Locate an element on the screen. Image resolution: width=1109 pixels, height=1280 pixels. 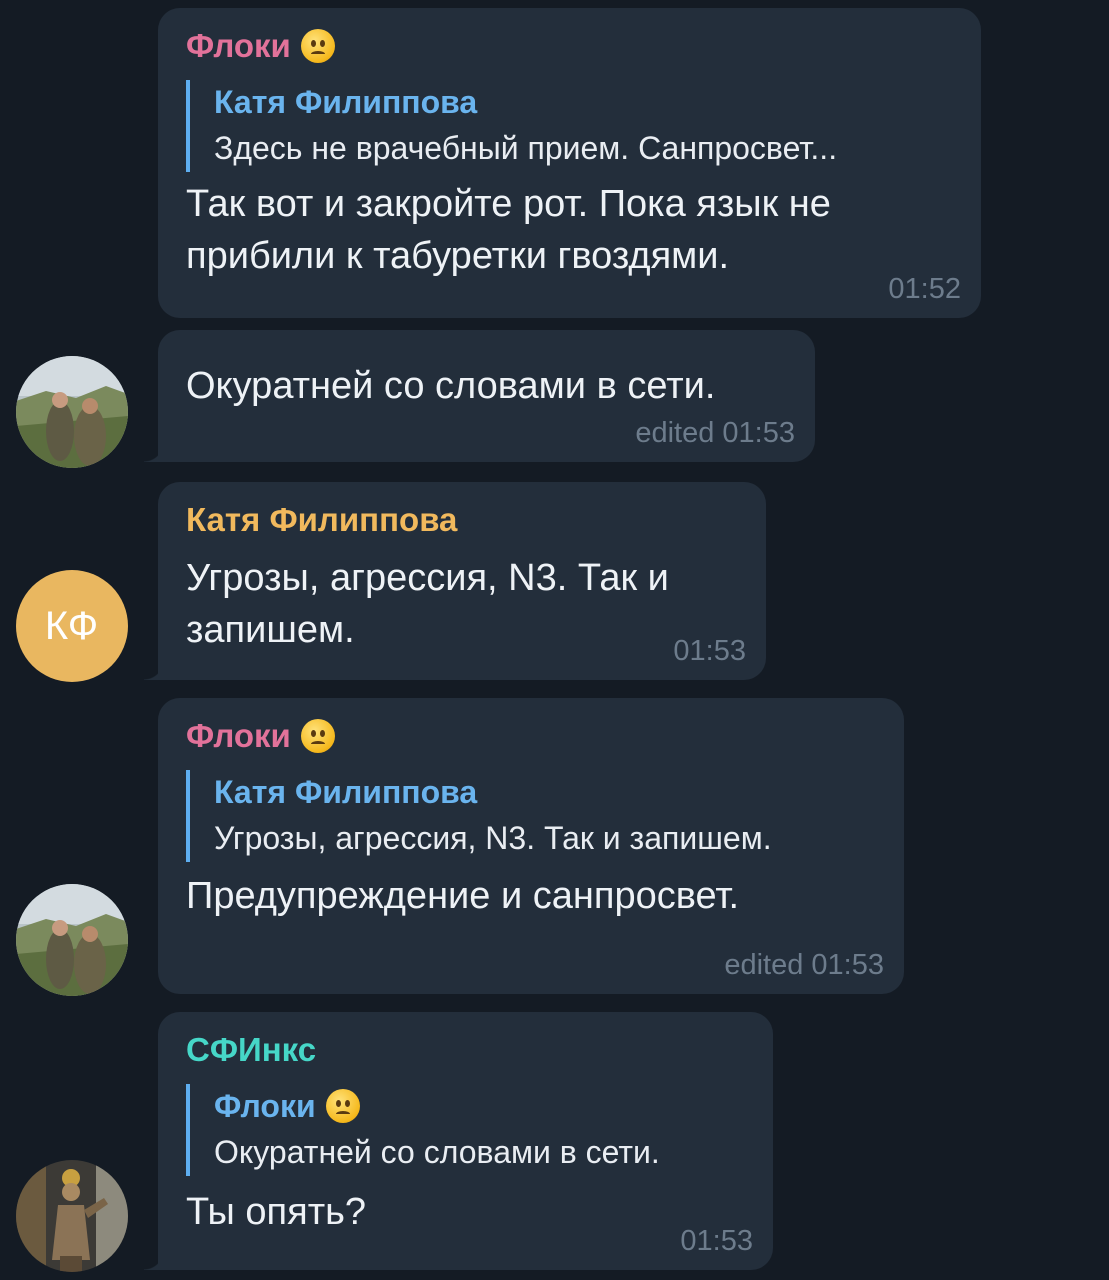
message-text-line: прибили к табуретки гвоздями. is located at coordinates (458, 256).